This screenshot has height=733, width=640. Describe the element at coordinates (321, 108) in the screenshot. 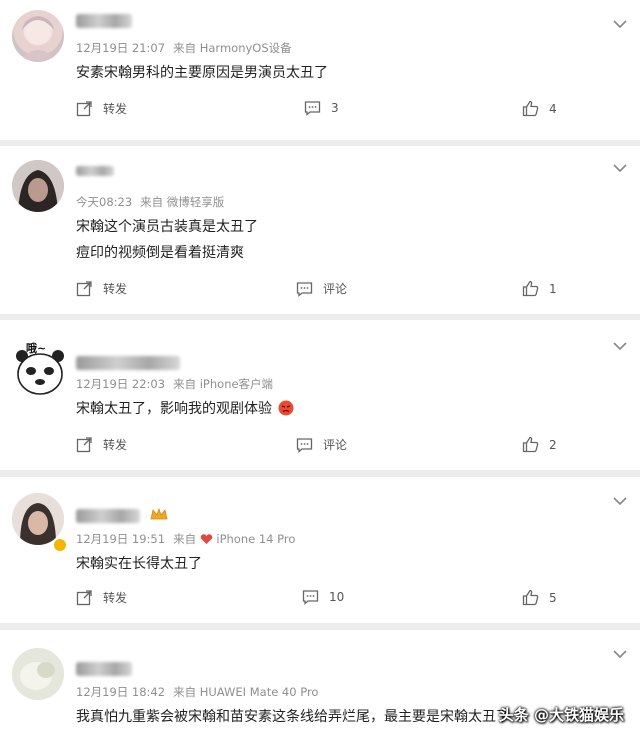

I see `comment-button: 3` at that location.